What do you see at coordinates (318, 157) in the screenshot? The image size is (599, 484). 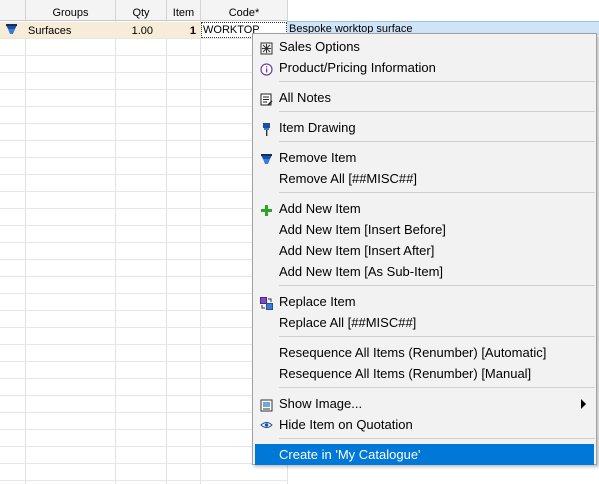 I see `menu-item-label: Remove Item` at bounding box center [318, 157].